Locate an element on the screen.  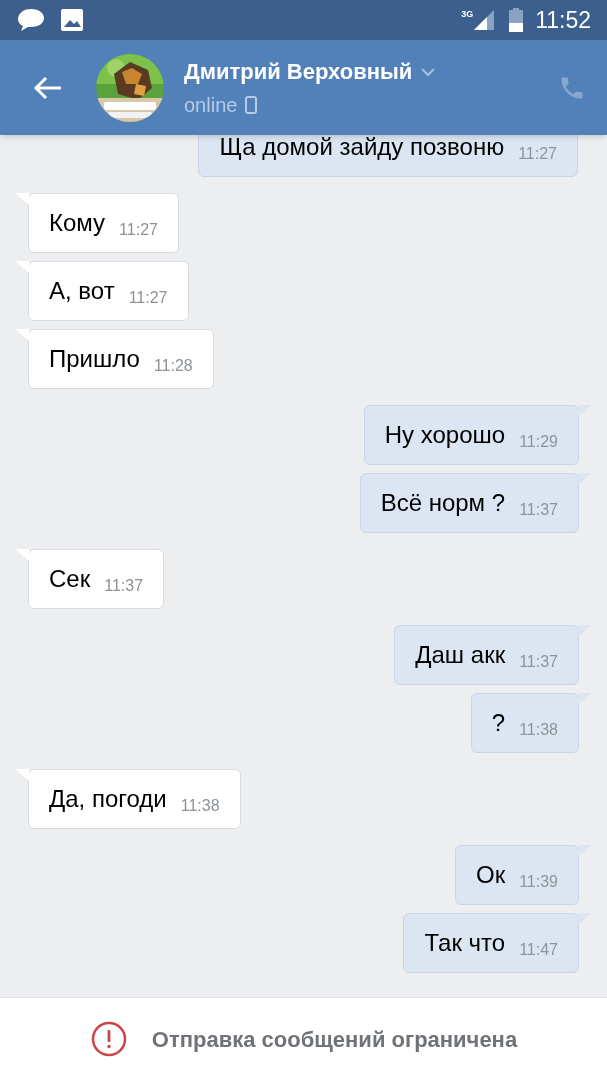
message-text: ? is located at coordinates (498, 723).